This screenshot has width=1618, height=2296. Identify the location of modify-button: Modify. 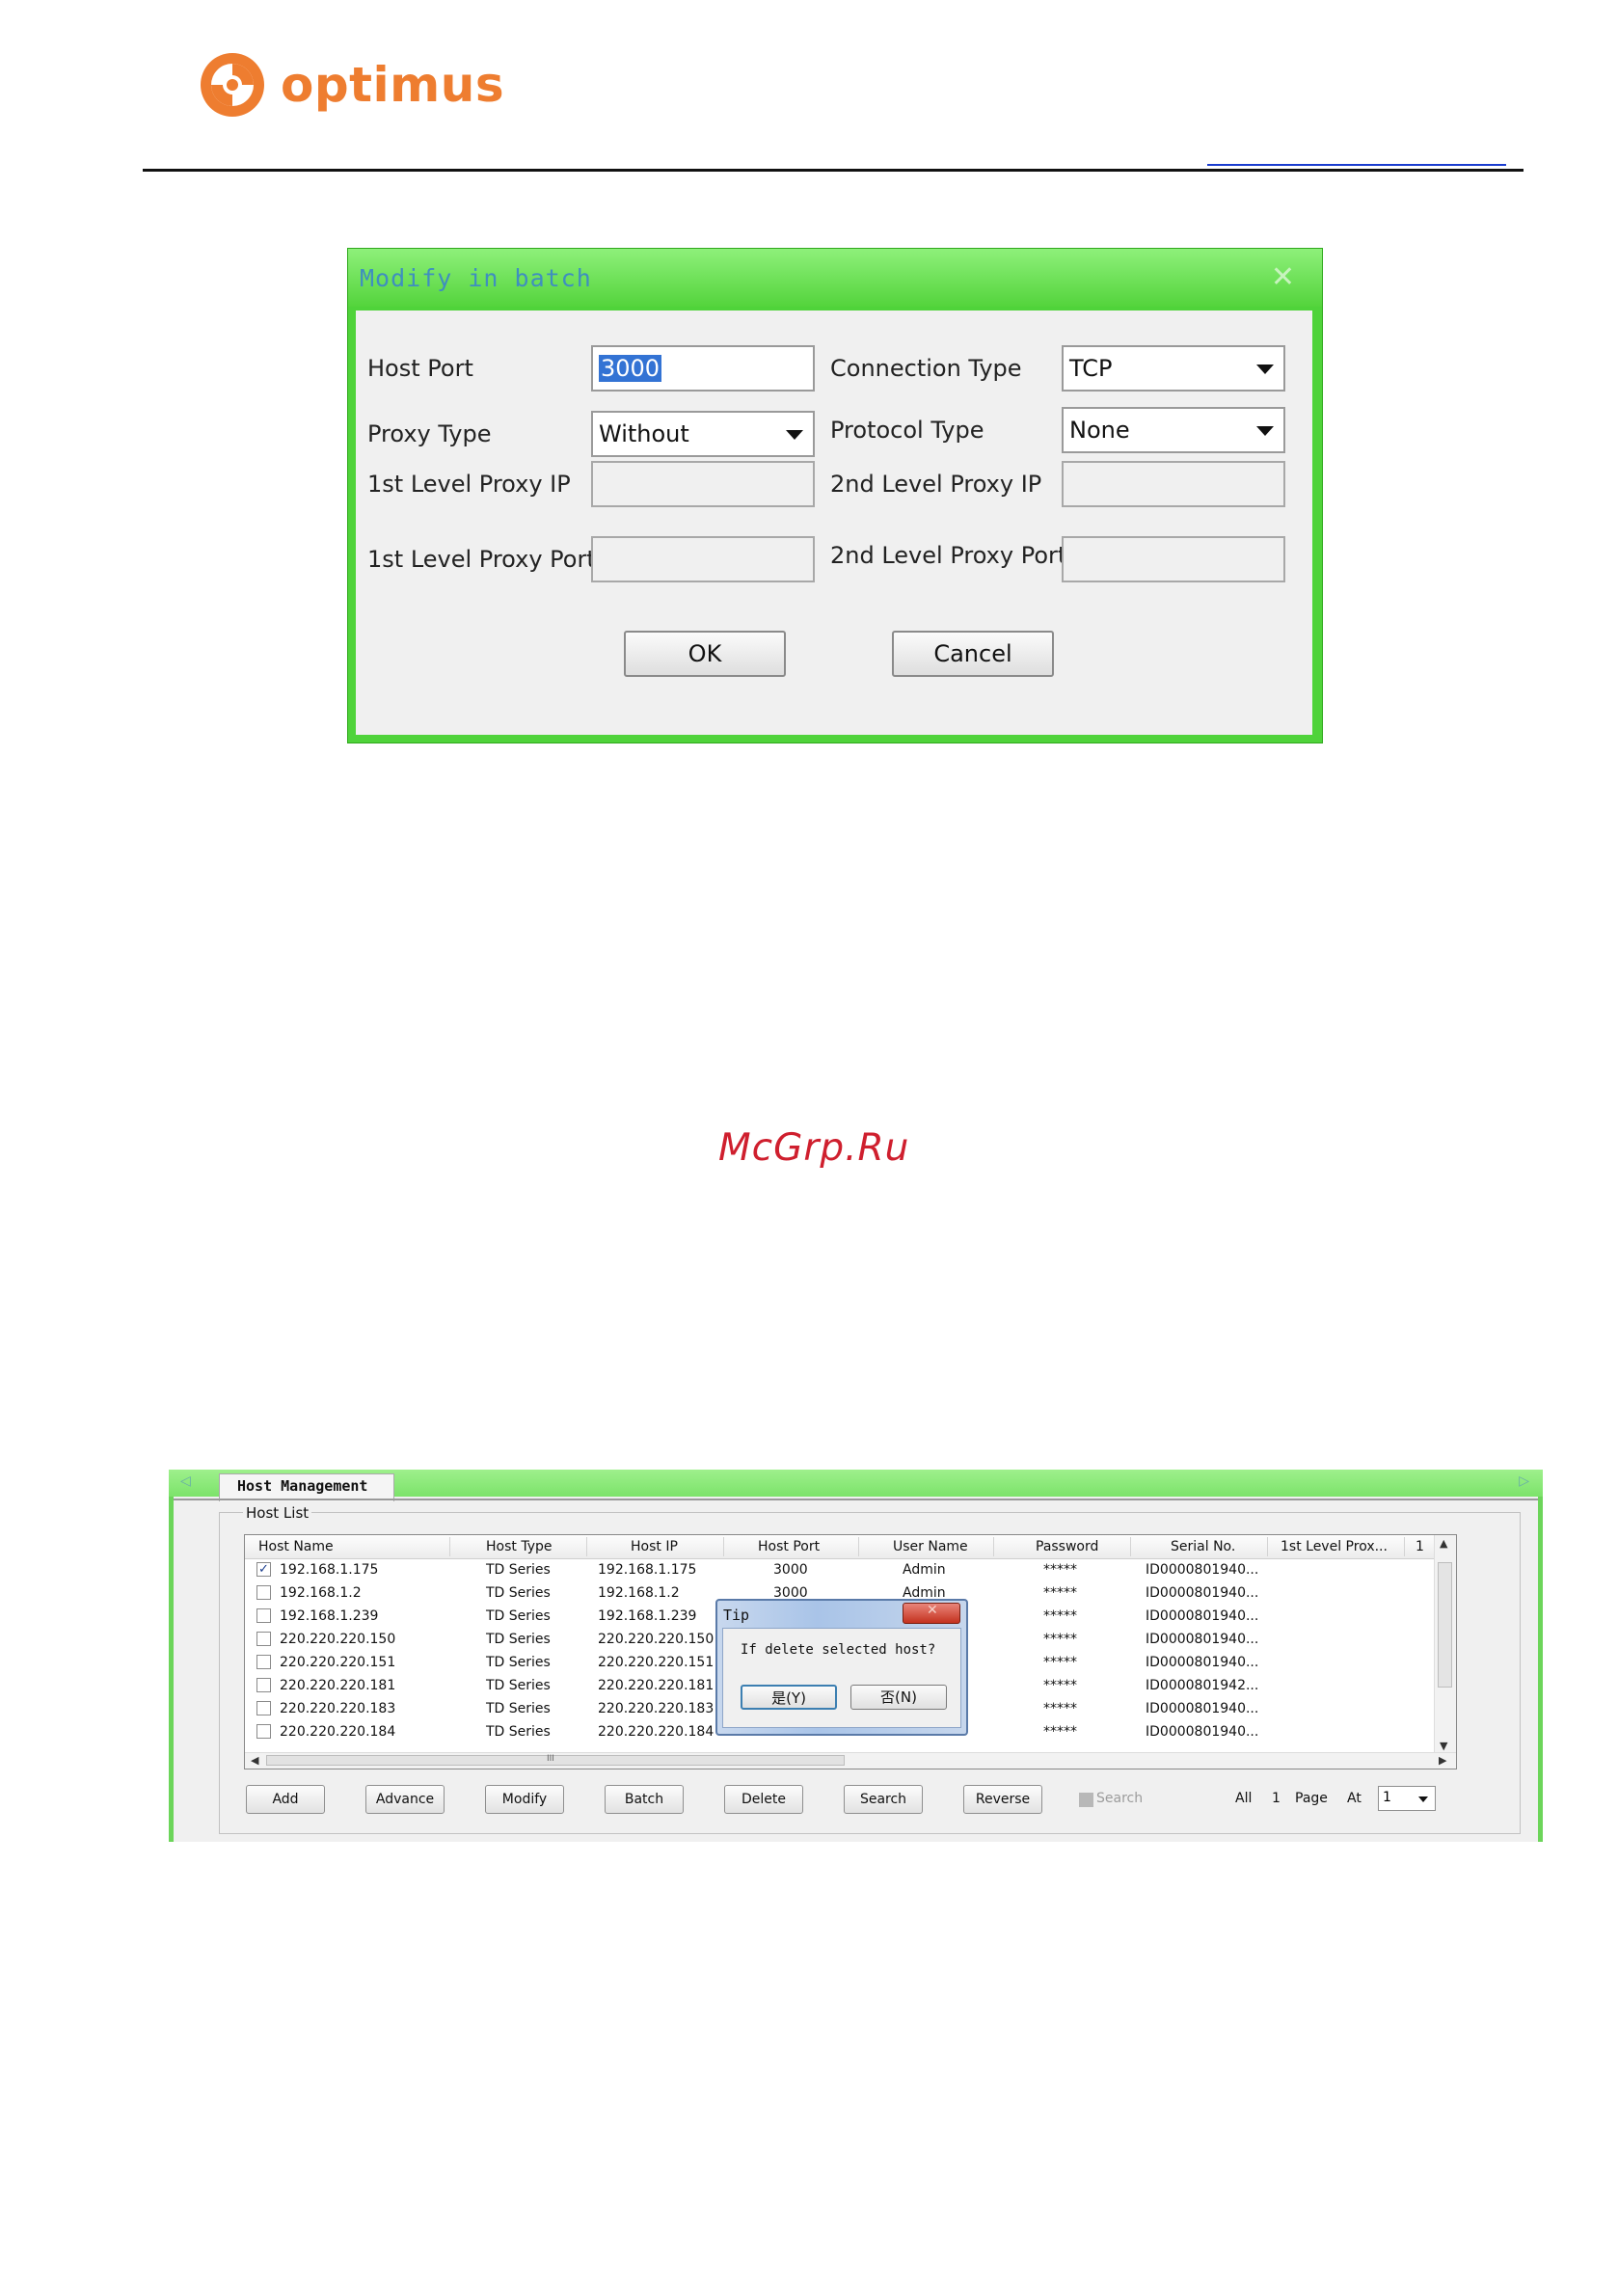
(525, 1799).